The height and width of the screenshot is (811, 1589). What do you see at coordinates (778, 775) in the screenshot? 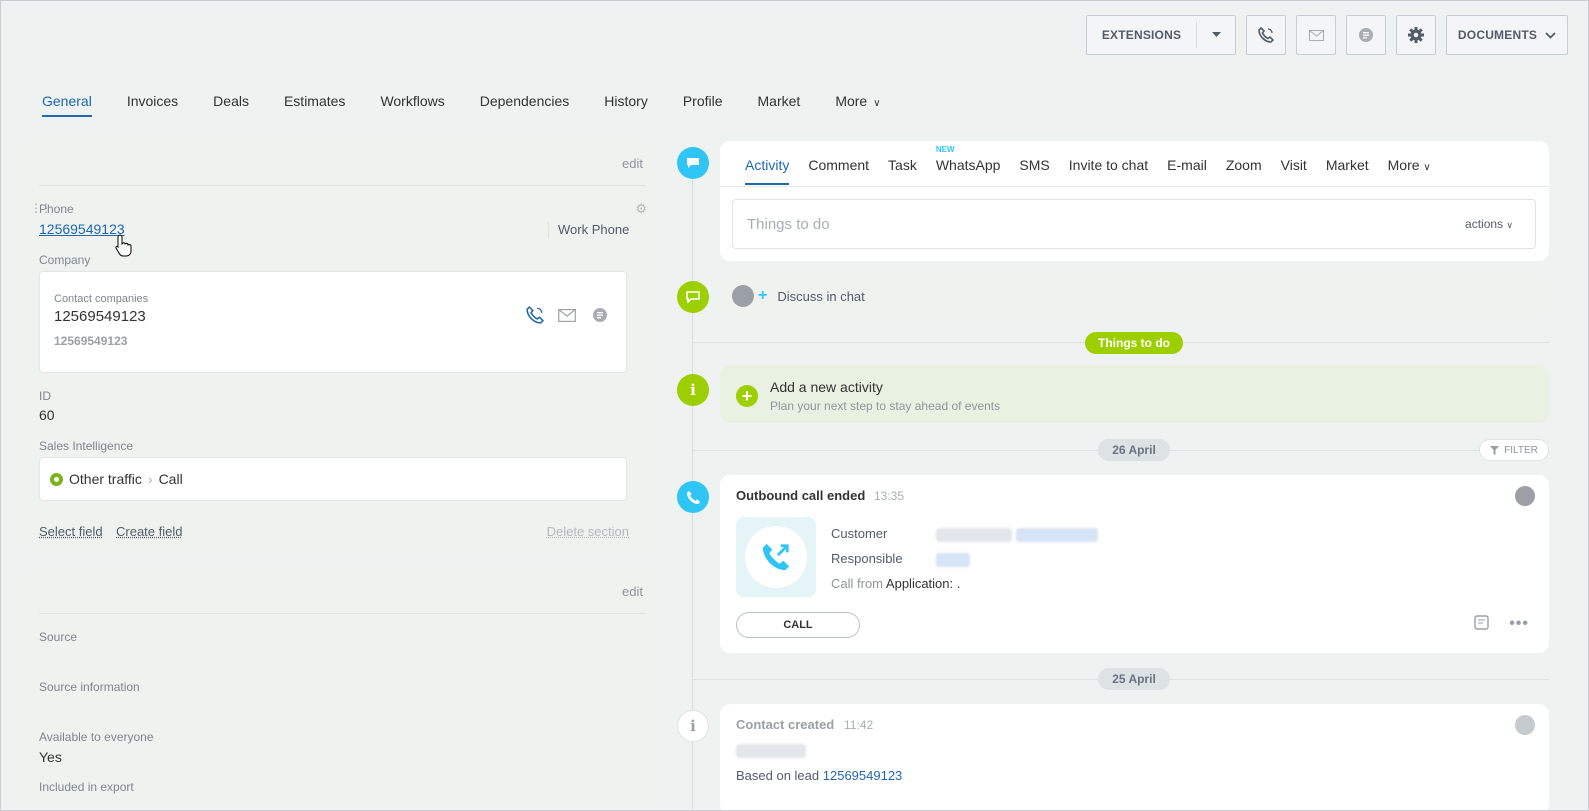
I see `based-on-label: Based on lead` at bounding box center [778, 775].